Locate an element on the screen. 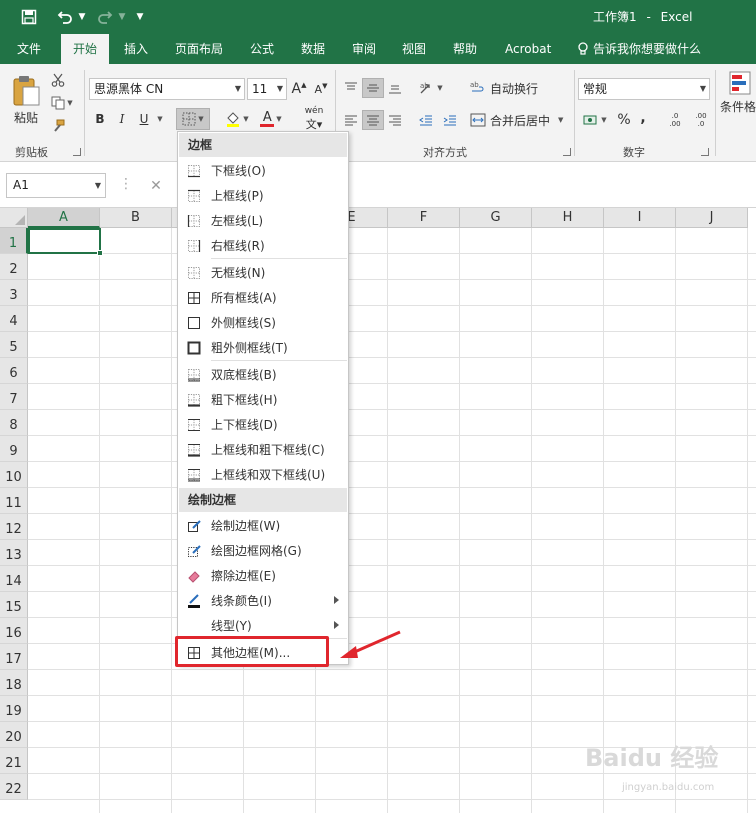 This screenshot has width=756, height=813. cut-button is located at coordinates (58, 80).